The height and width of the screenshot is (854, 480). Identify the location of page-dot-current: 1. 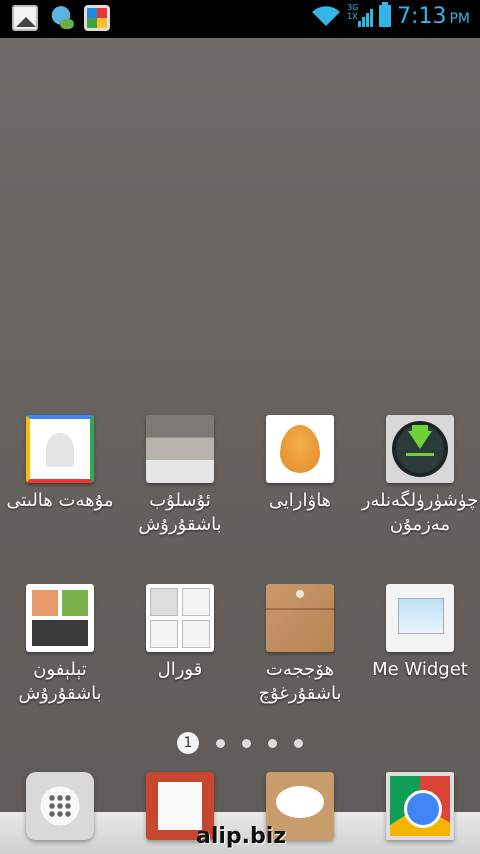
(188, 743).